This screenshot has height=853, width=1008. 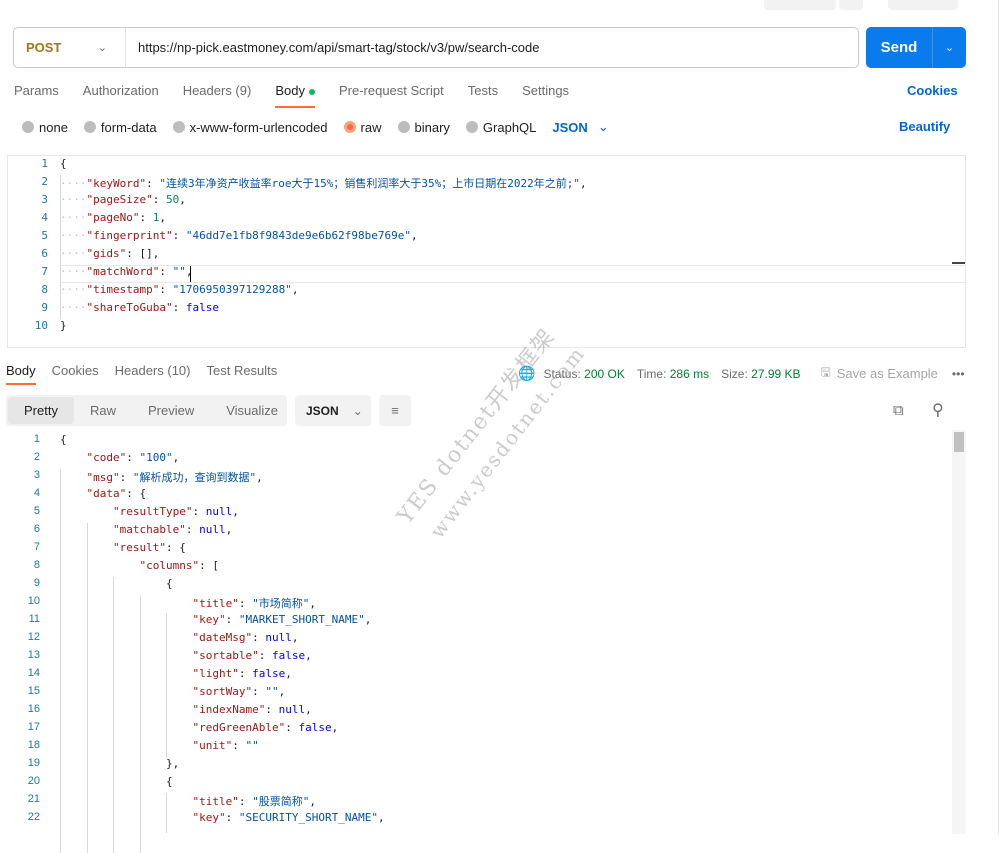 What do you see at coordinates (924, 126) in the screenshot?
I see `beautify-button: Beautify` at bounding box center [924, 126].